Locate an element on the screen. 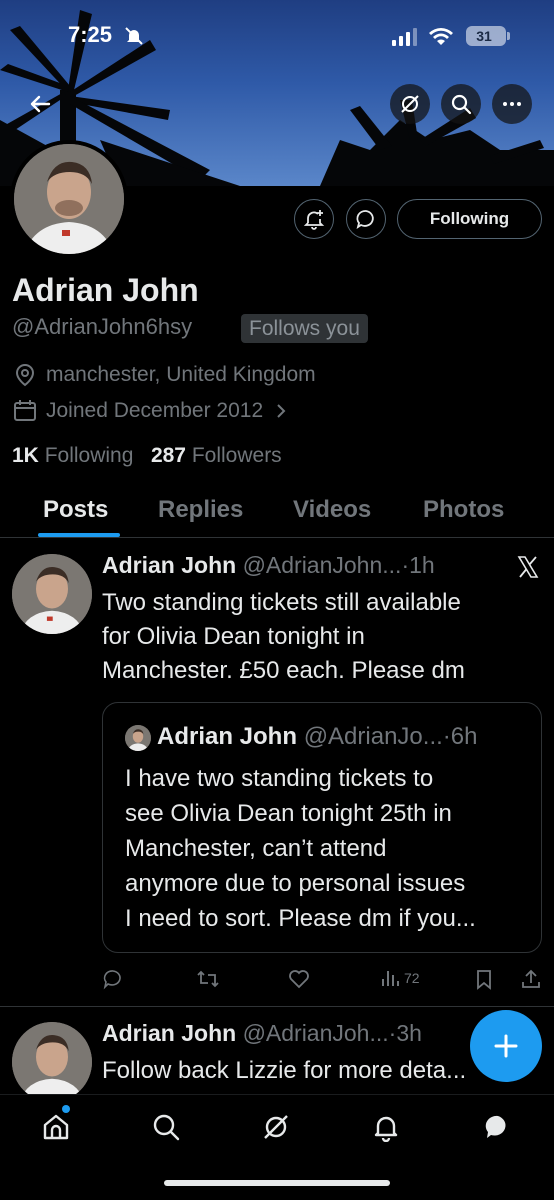 The image size is (554, 1200). reply-icon is located at coordinates (112, 980).